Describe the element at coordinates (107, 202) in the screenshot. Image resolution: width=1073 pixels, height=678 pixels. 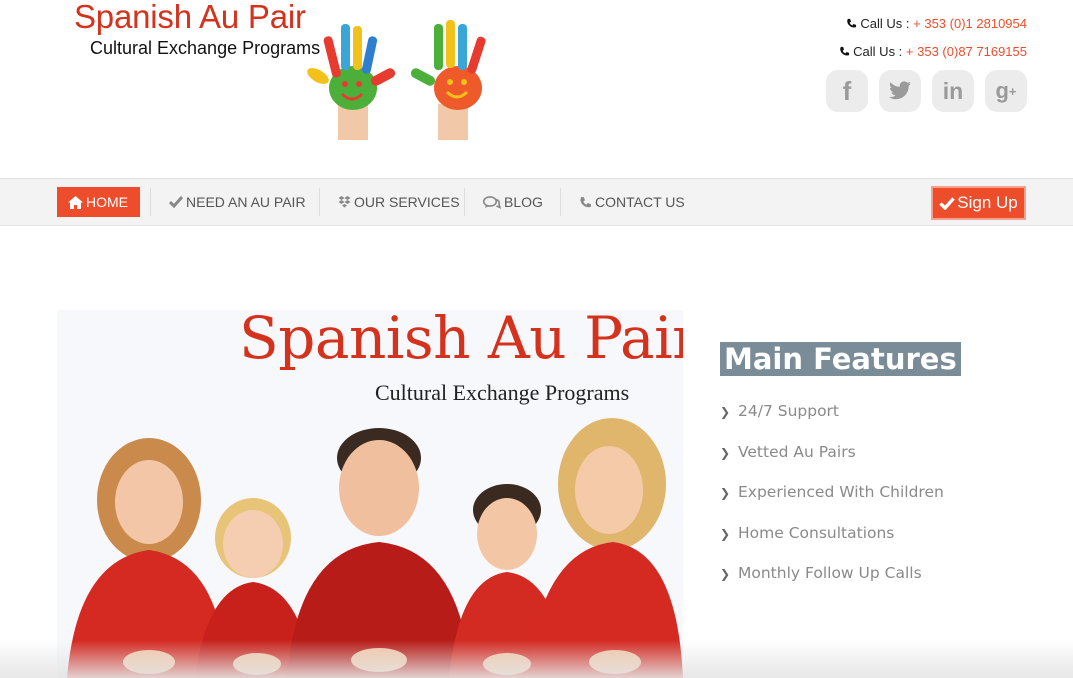
I see `nav-item-label: HOME` at that location.